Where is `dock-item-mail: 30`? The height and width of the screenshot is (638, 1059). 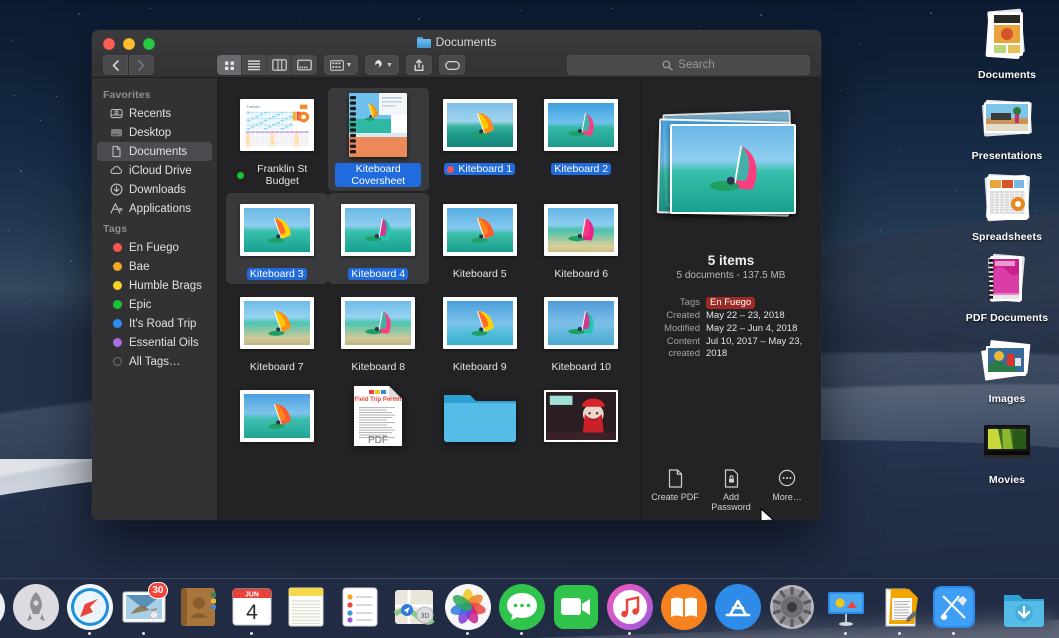
dock-item-mail: 30 is located at coordinates (144, 608).